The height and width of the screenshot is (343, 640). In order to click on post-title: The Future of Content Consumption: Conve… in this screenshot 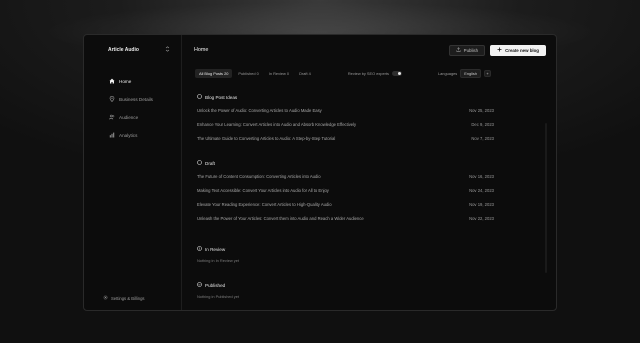, I will do `click(259, 176)`.